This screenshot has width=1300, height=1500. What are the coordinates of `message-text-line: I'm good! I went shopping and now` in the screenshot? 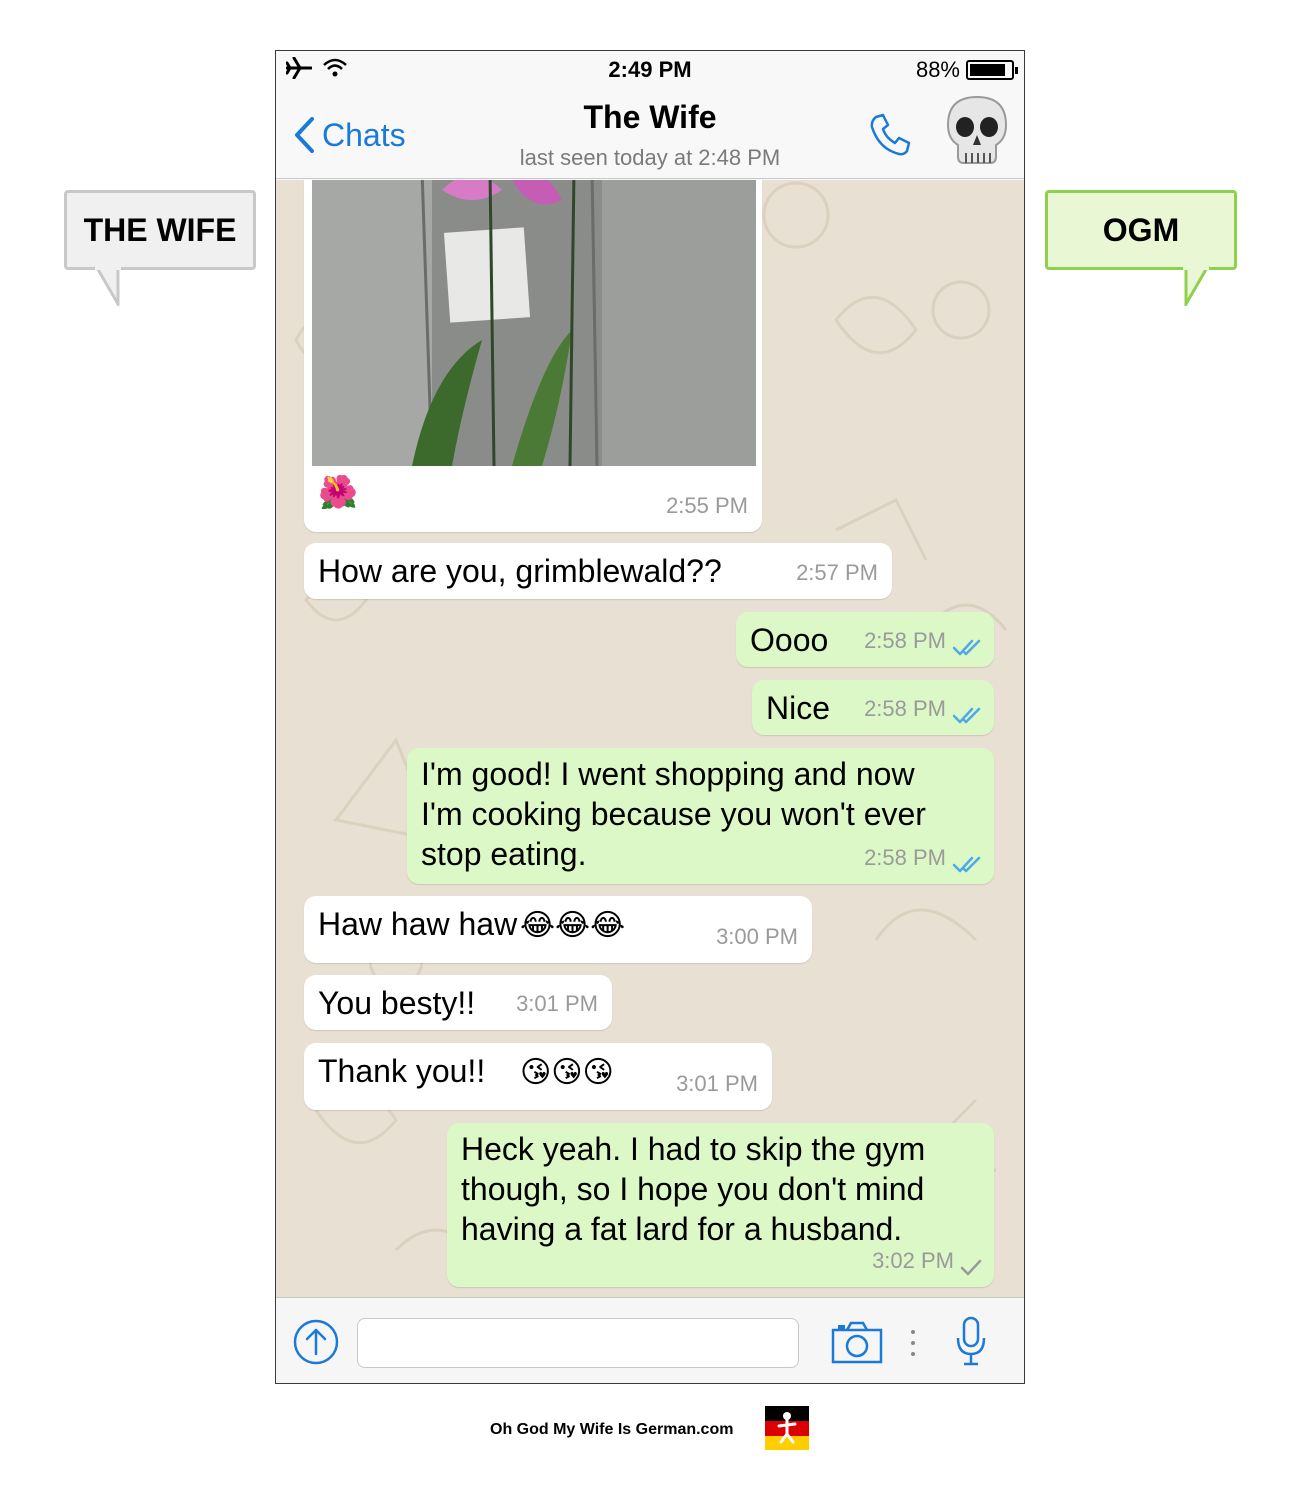 It's located at (668, 774).